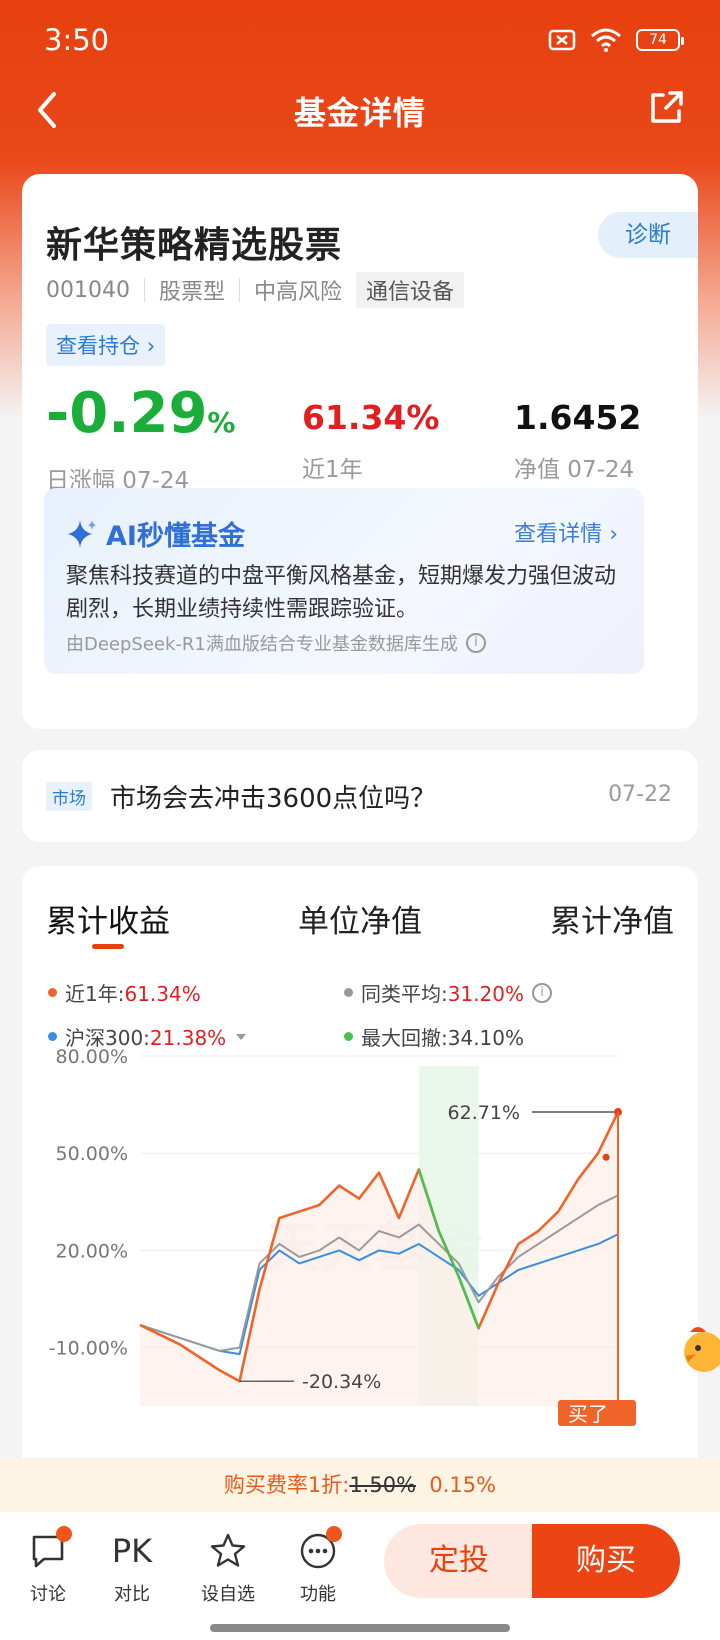  I want to click on fund-code: 001040, so click(88, 290).